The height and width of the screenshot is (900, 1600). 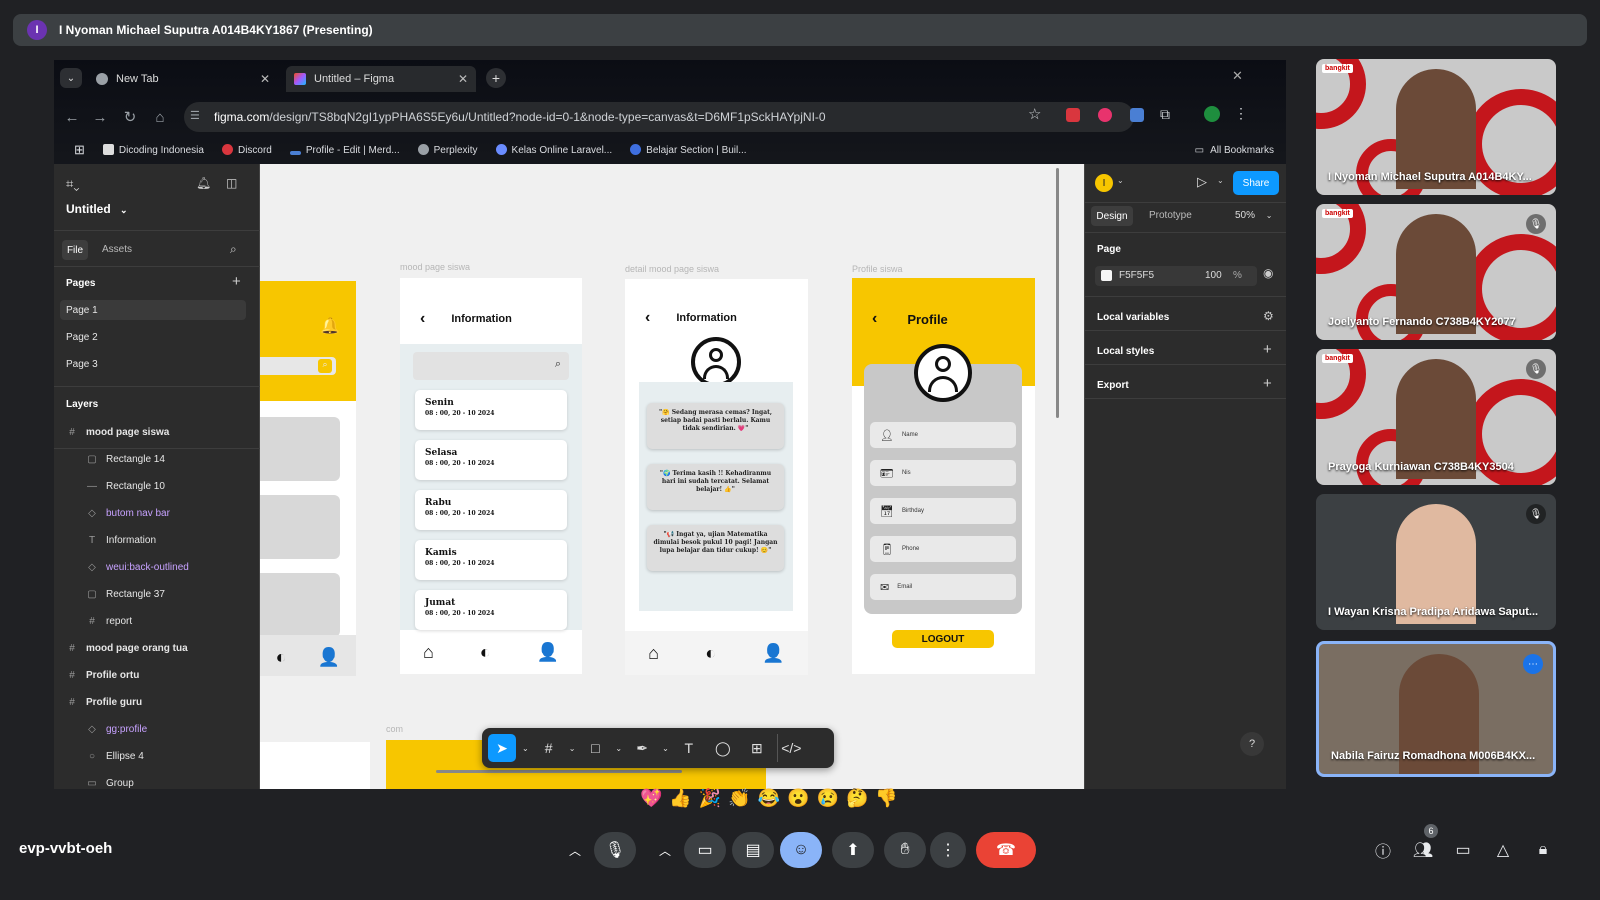 What do you see at coordinates (128, 513) in the screenshot?
I see `layer-item: ◇ butom nav bar` at bounding box center [128, 513].